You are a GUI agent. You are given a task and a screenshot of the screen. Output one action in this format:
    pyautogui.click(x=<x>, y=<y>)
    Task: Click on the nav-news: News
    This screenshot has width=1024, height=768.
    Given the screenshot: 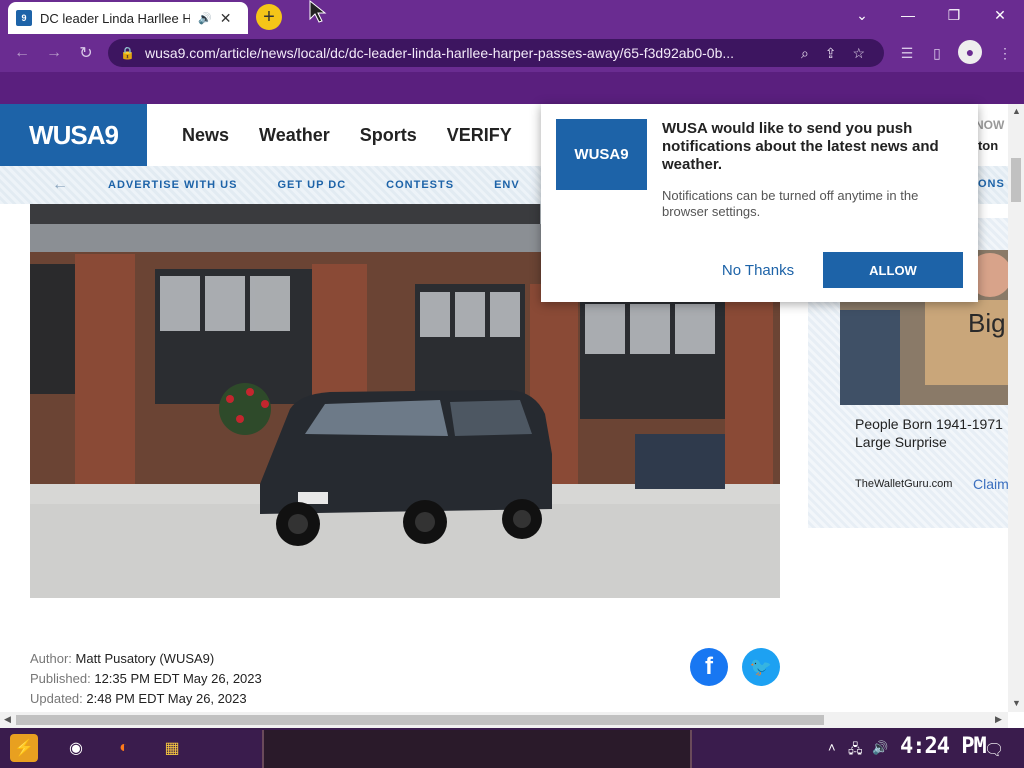 What is the action you would take?
    pyautogui.click(x=205, y=135)
    